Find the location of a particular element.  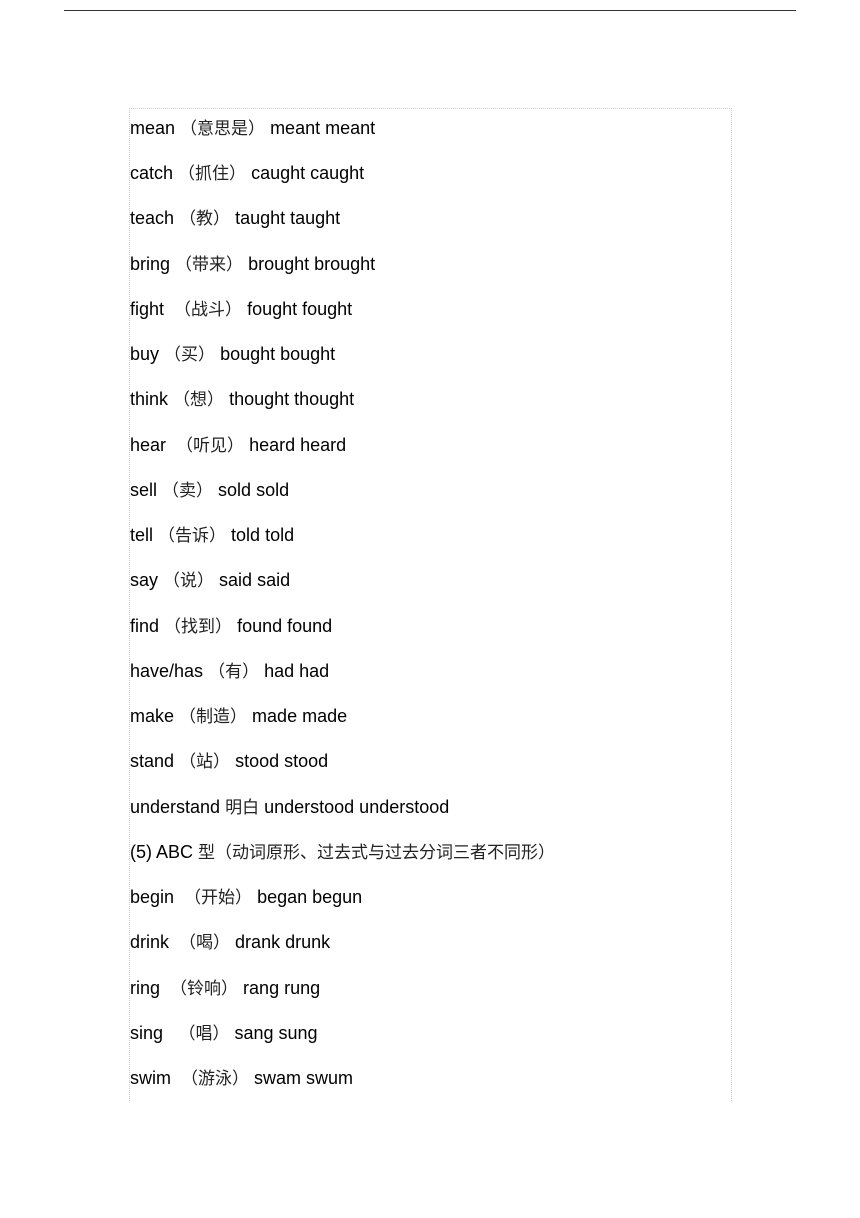

base-form: begin is located at coordinates (155, 897).